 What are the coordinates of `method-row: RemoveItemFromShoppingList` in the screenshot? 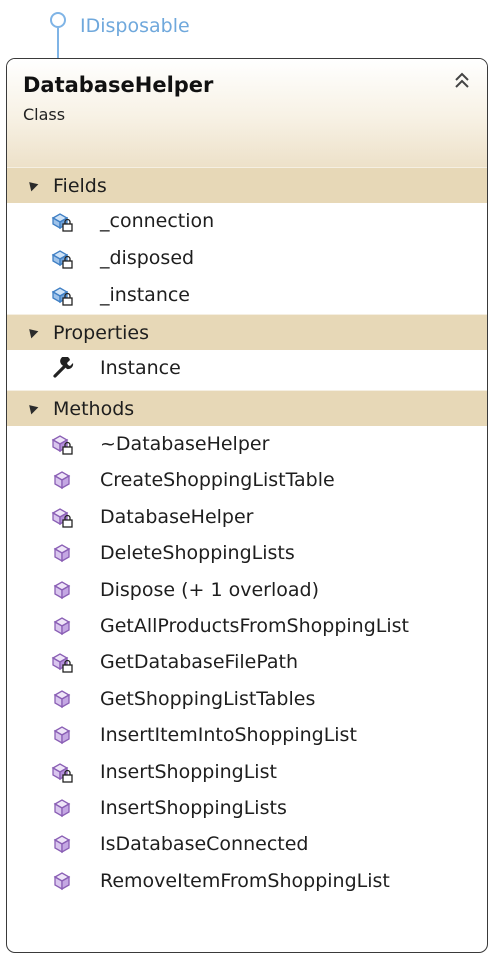 It's located at (247, 881).